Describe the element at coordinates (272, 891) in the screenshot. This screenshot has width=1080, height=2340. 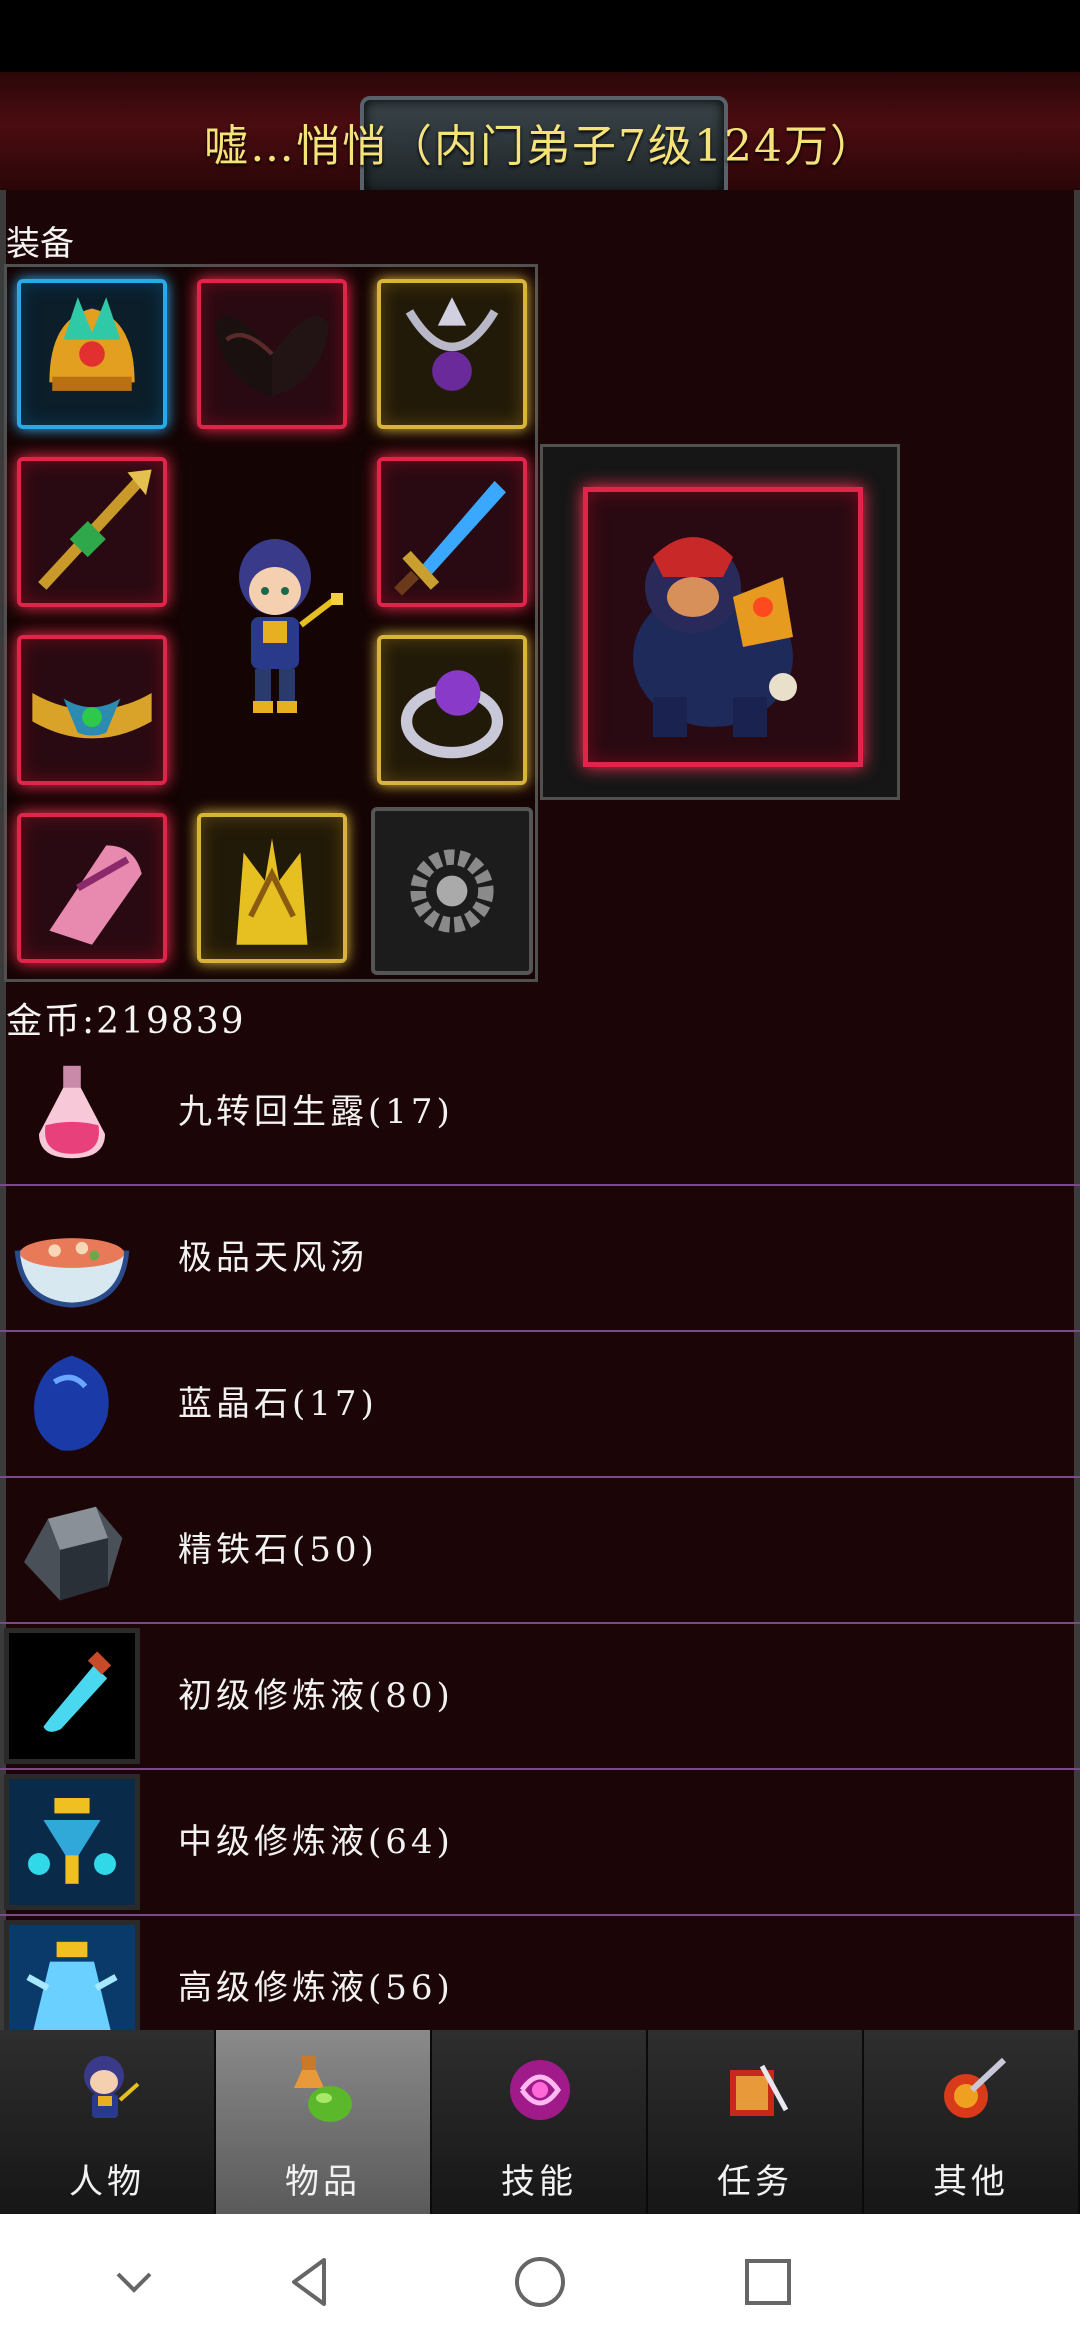
I see `armor-icon` at that location.